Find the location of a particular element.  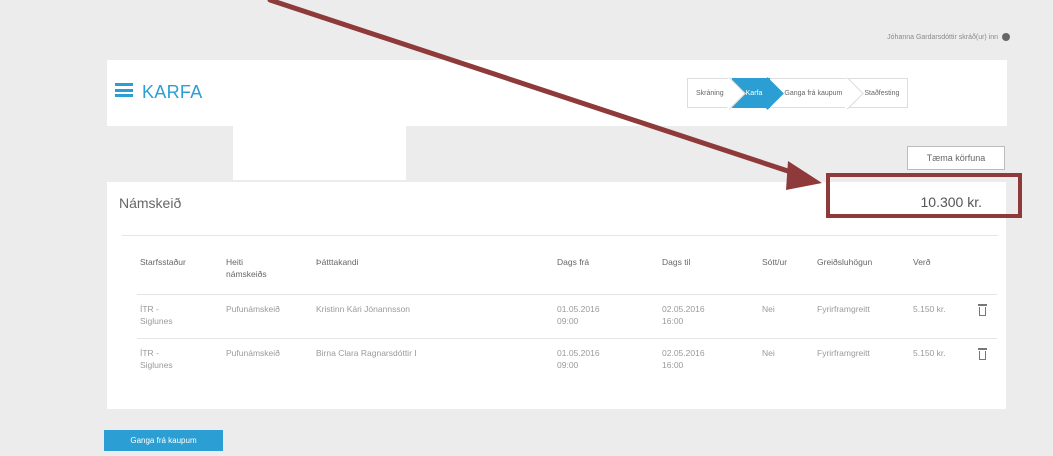

step-label: Skráning is located at coordinates (710, 93).